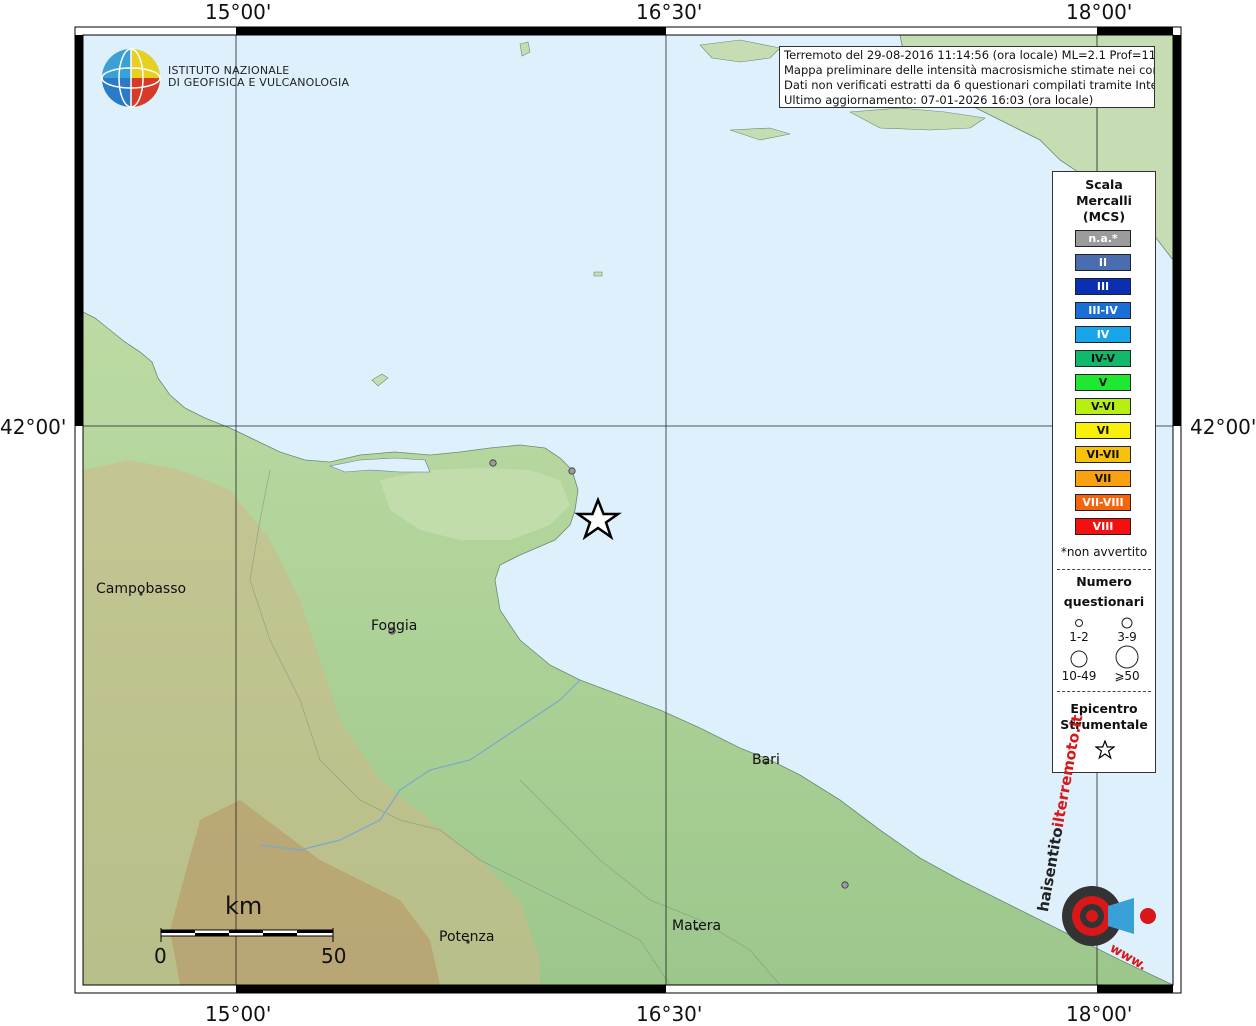 The width and height of the screenshot is (1256, 1026). I want to click on legend-class-swatch: IV, so click(1103, 334).